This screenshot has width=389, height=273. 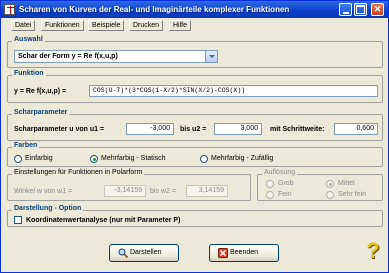 What do you see at coordinates (150, 129) in the screenshot?
I see `u1-input: -3,000` at bounding box center [150, 129].